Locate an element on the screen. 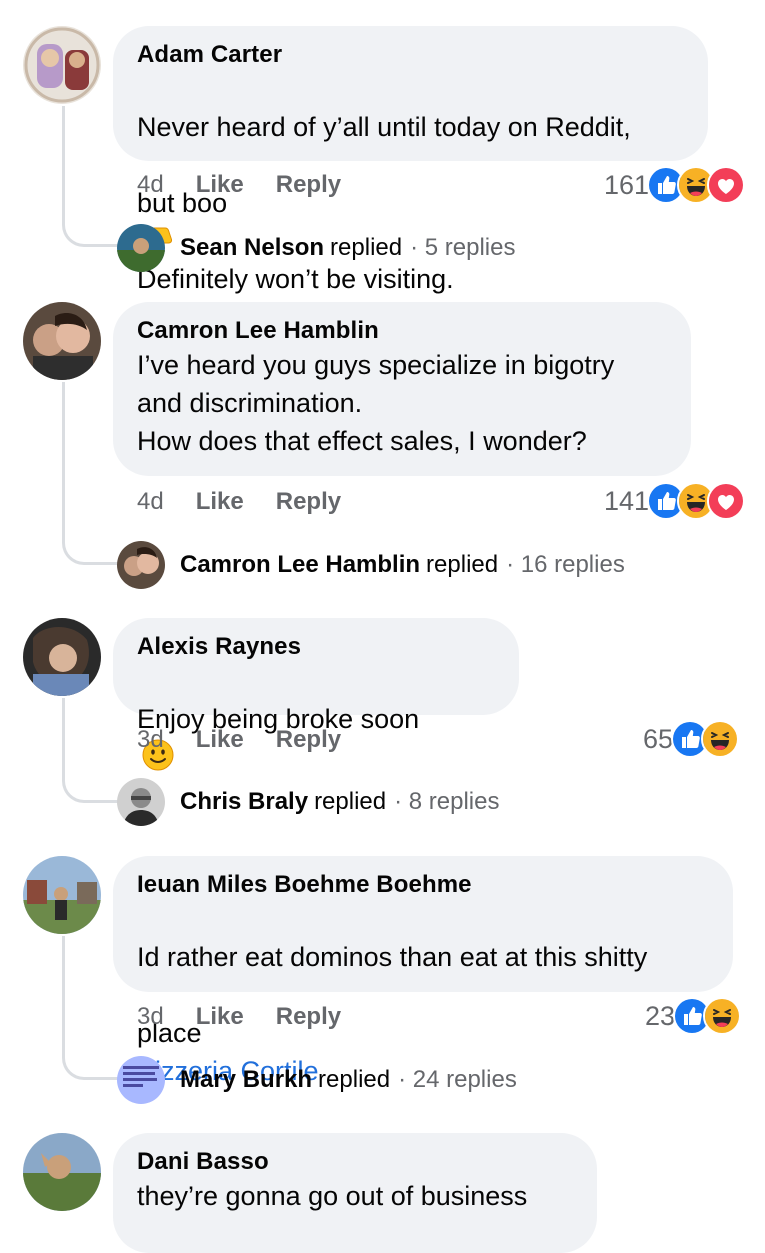 The width and height of the screenshot is (765, 1253). view-replies-link: Chris Braly replied · 8 replies is located at coordinates (308, 802).